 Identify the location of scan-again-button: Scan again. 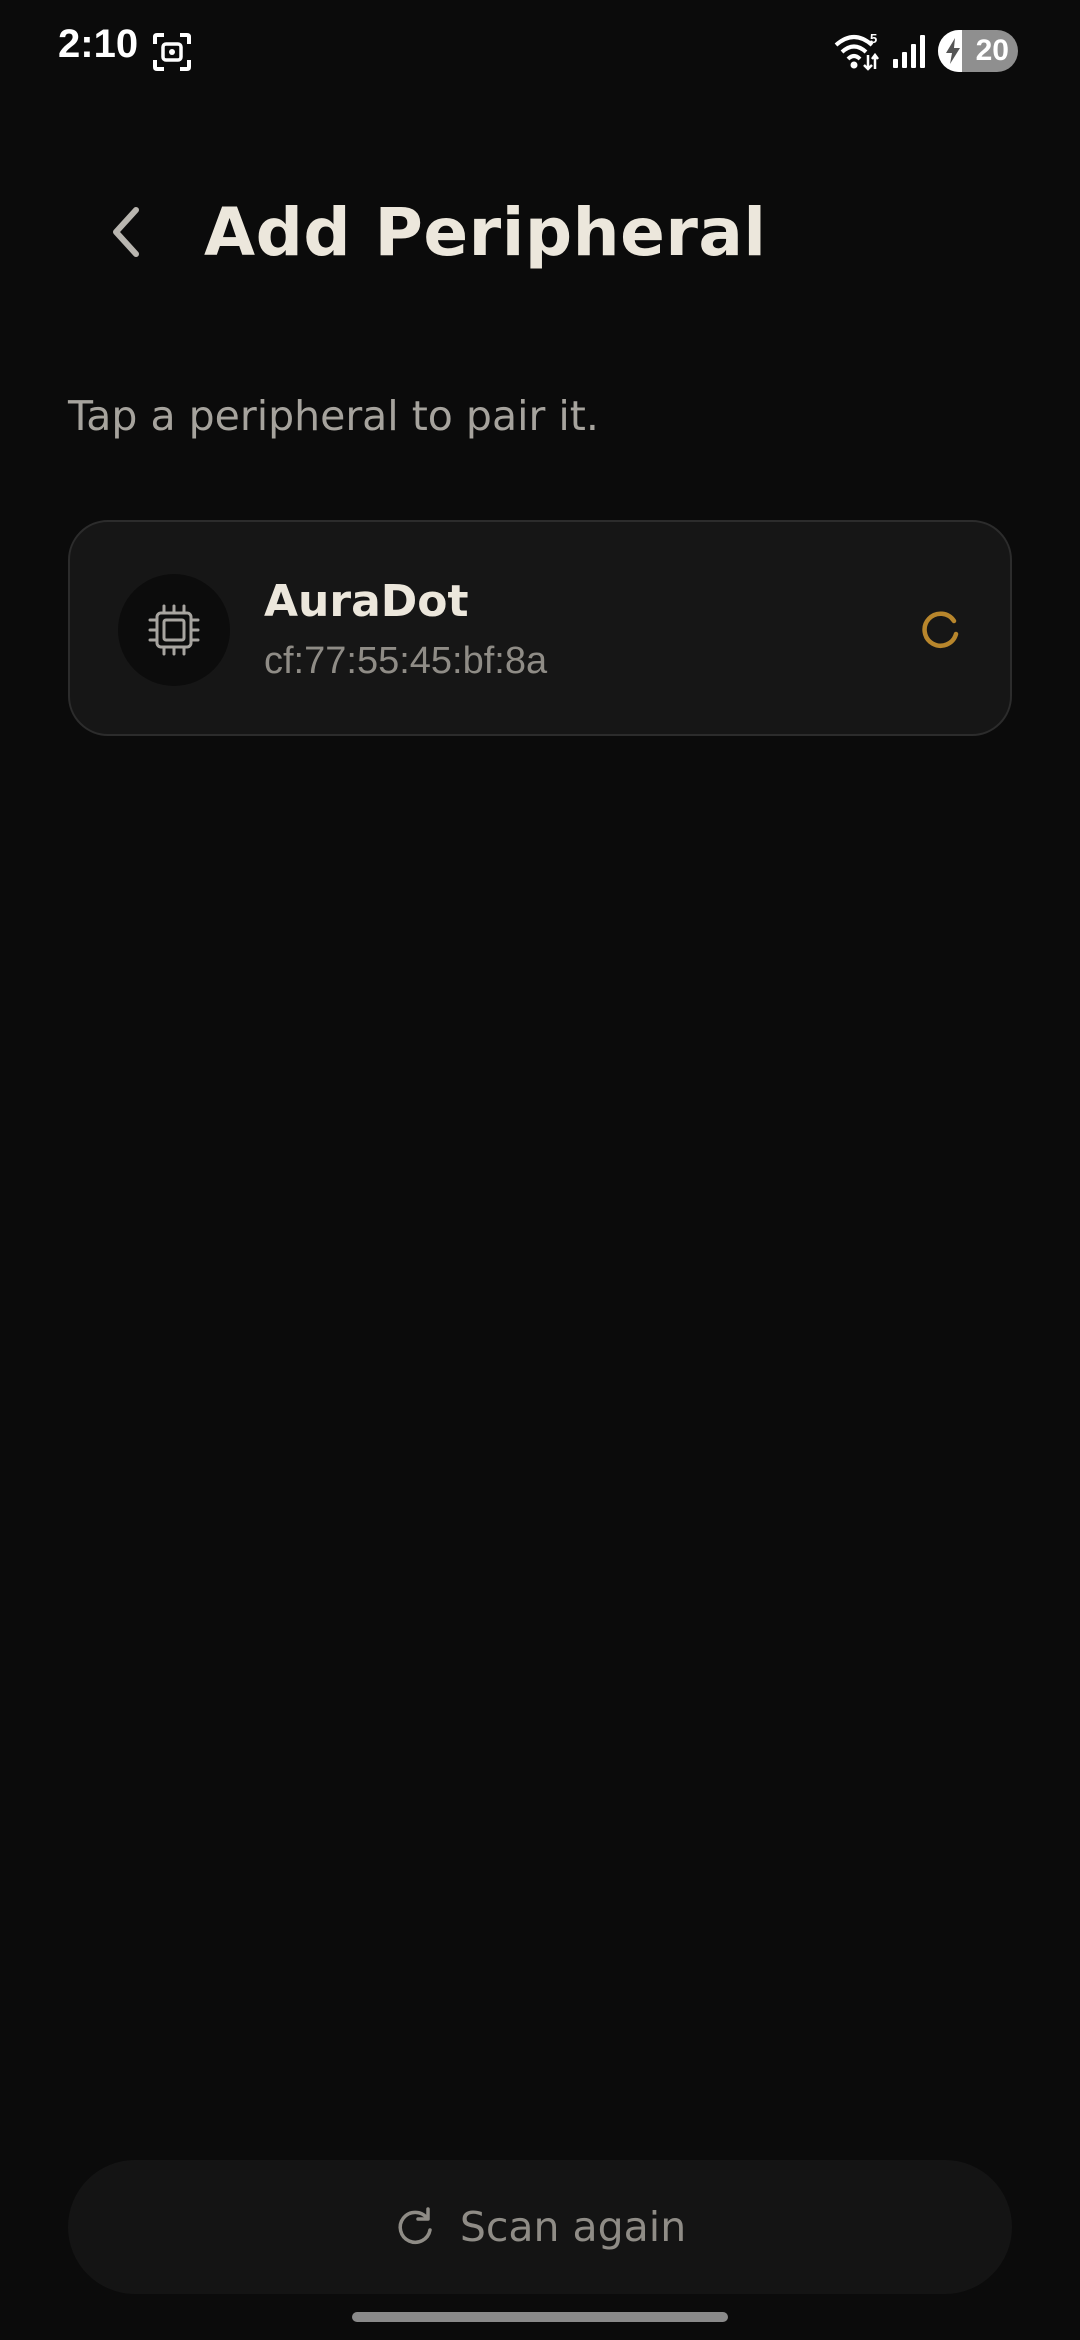
(540, 2227).